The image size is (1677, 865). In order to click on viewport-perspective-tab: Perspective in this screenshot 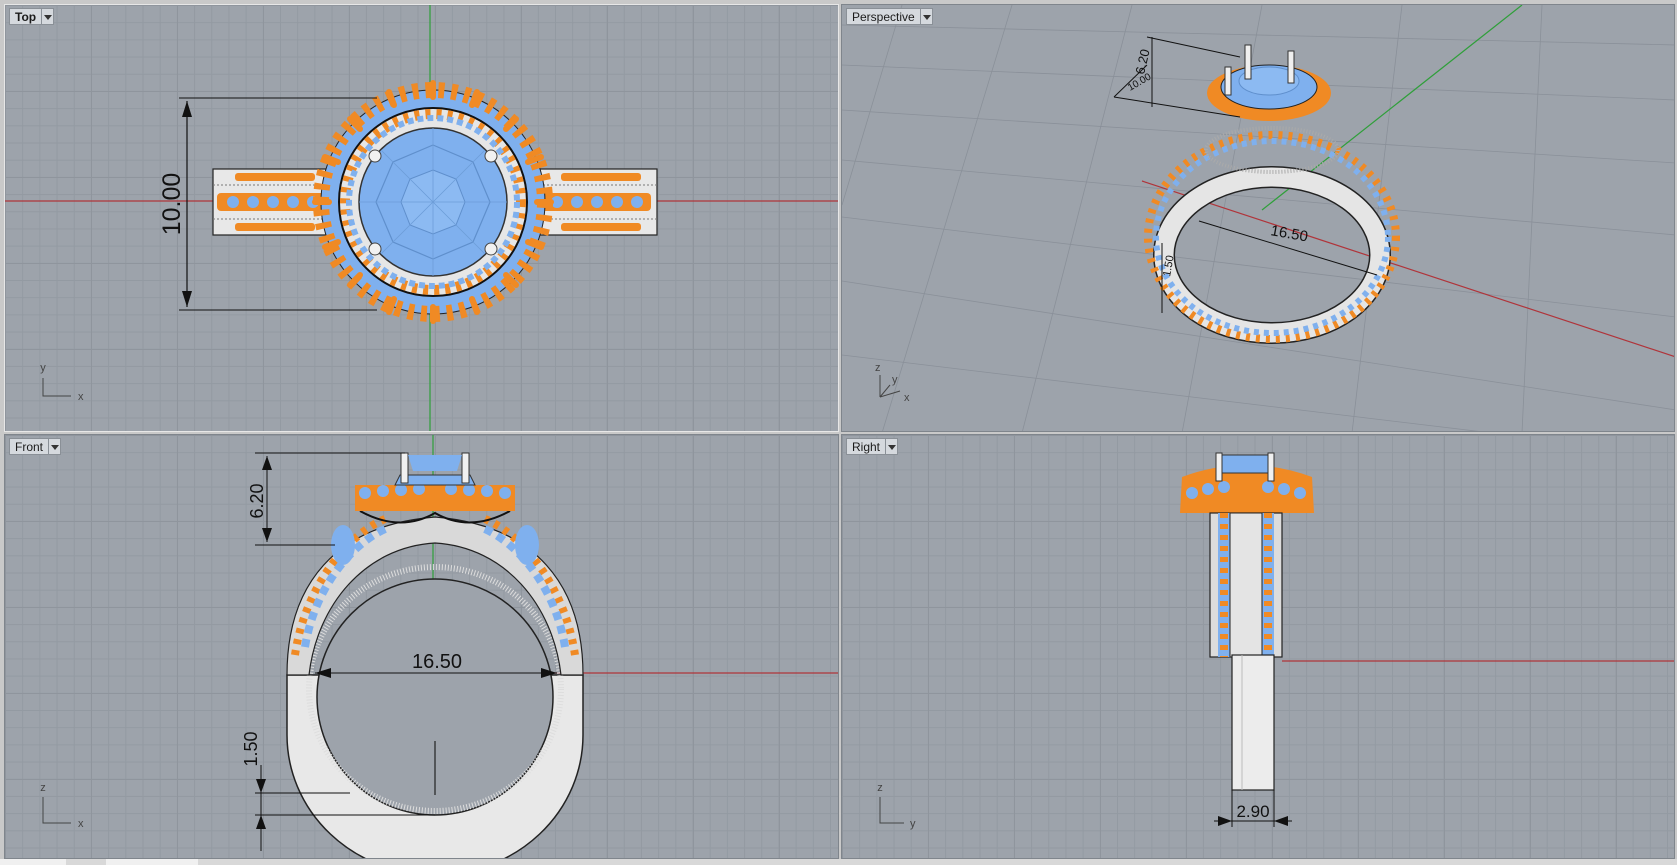, I will do `click(889, 16)`.